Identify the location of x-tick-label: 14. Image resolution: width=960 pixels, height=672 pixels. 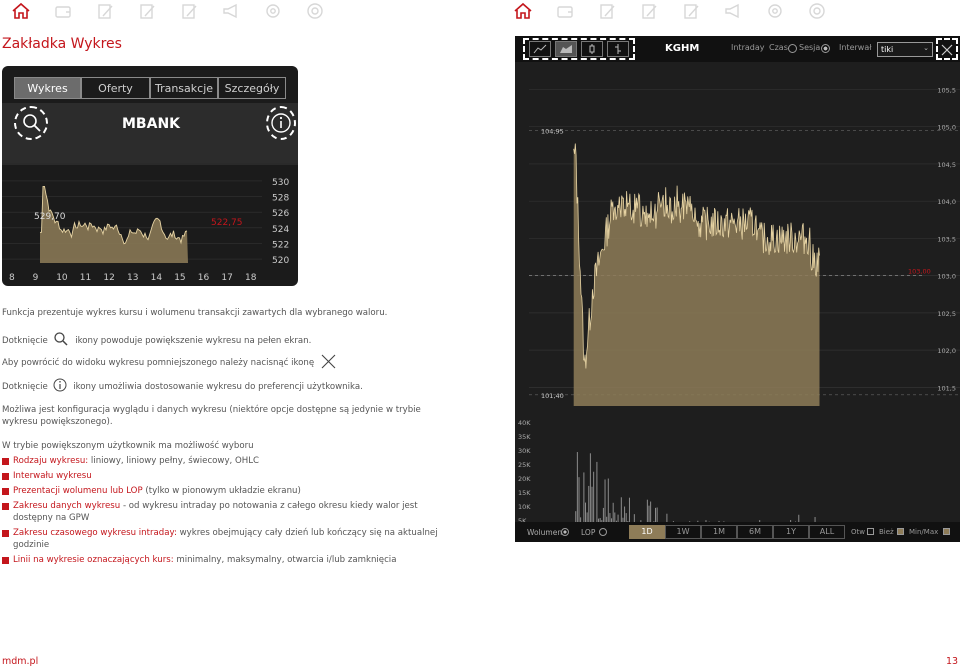
(157, 278).